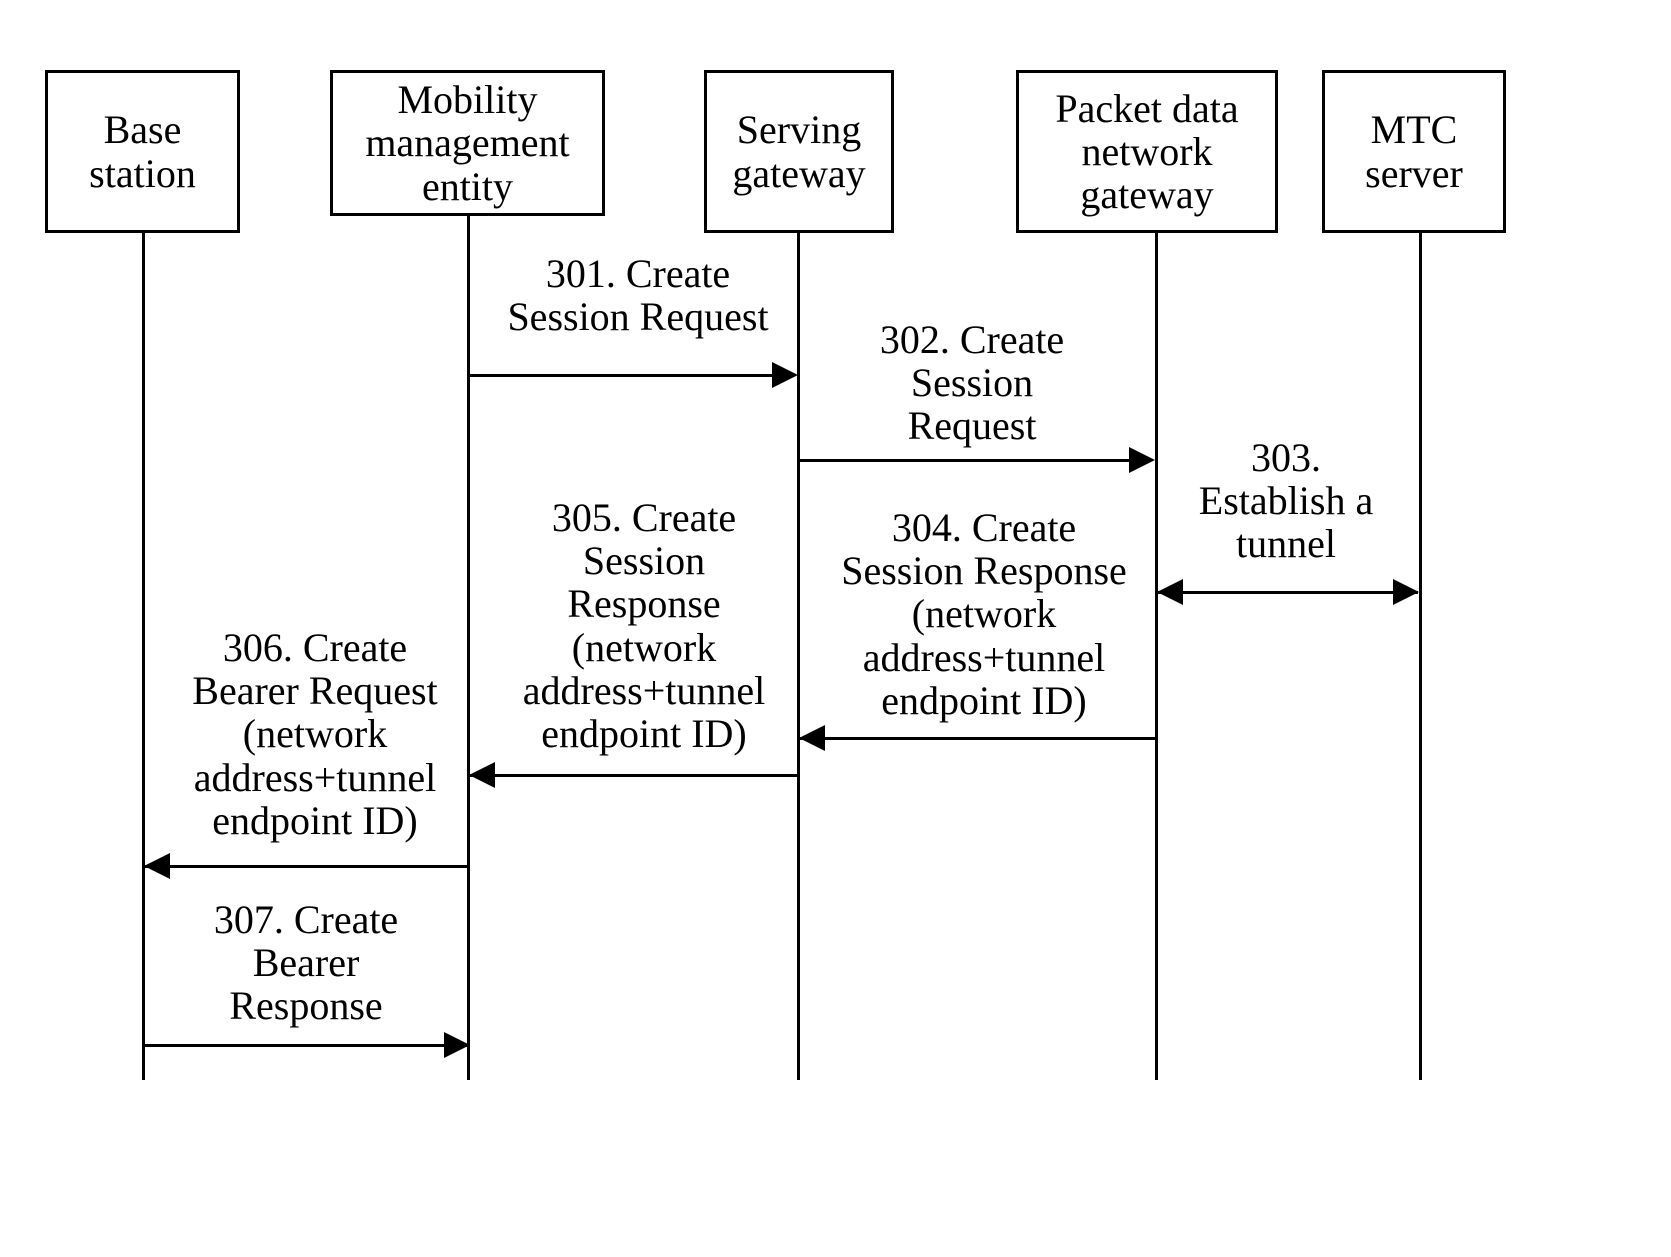  Describe the element at coordinates (1286, 501) in the screenshot. I see `message-label-303: 303. Establish a tunnel` at that location.